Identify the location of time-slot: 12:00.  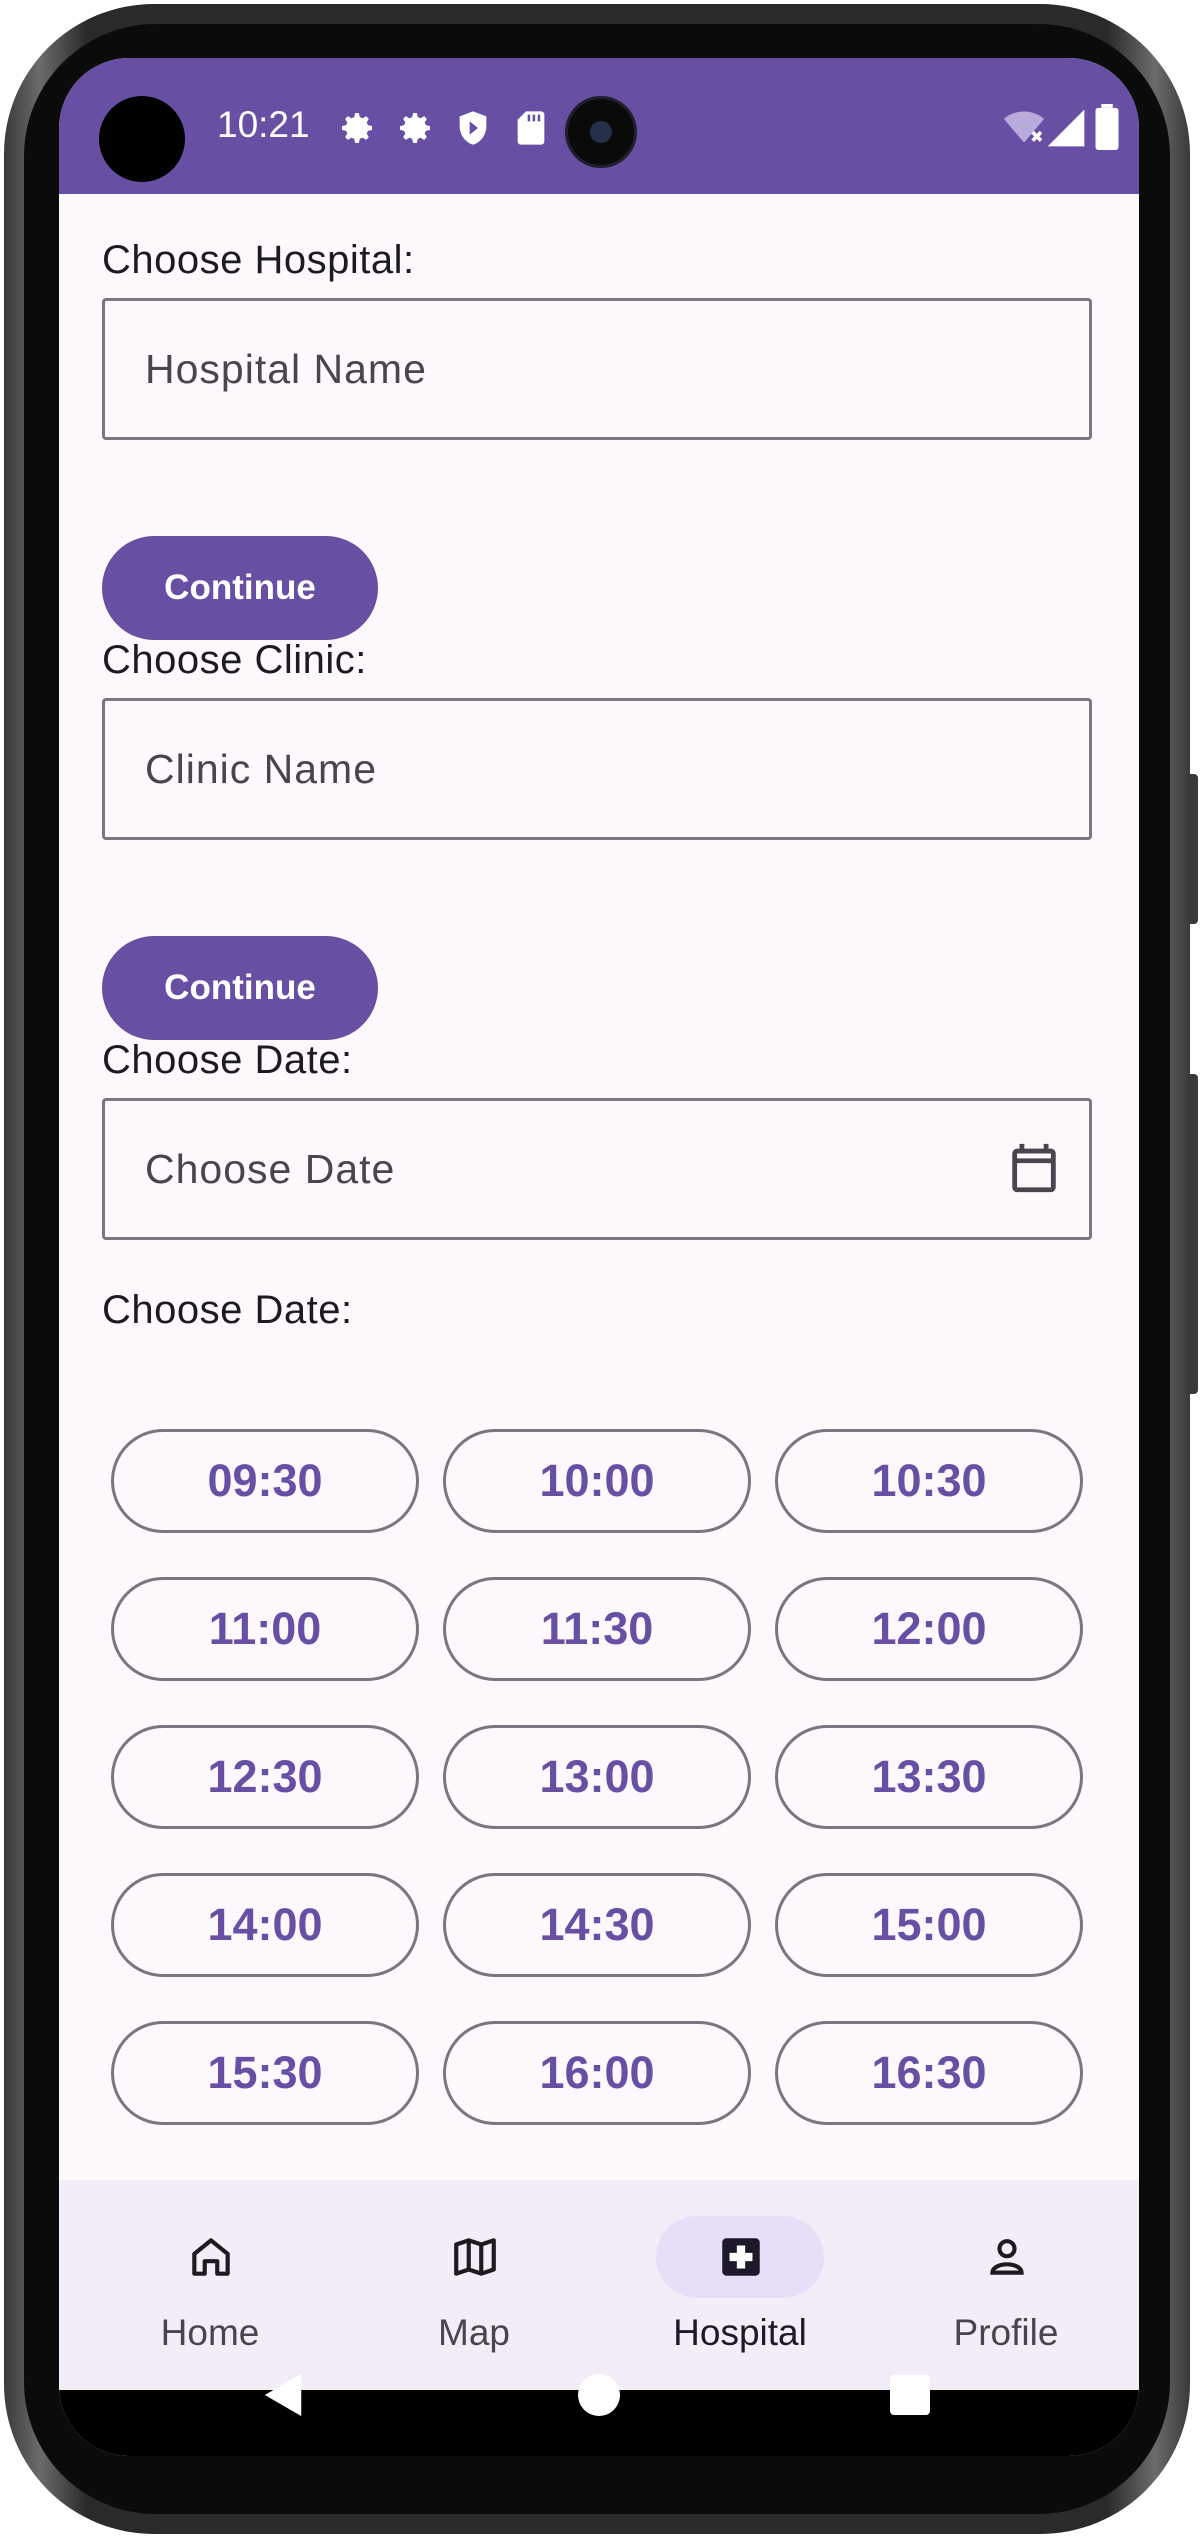
(929, 1629).